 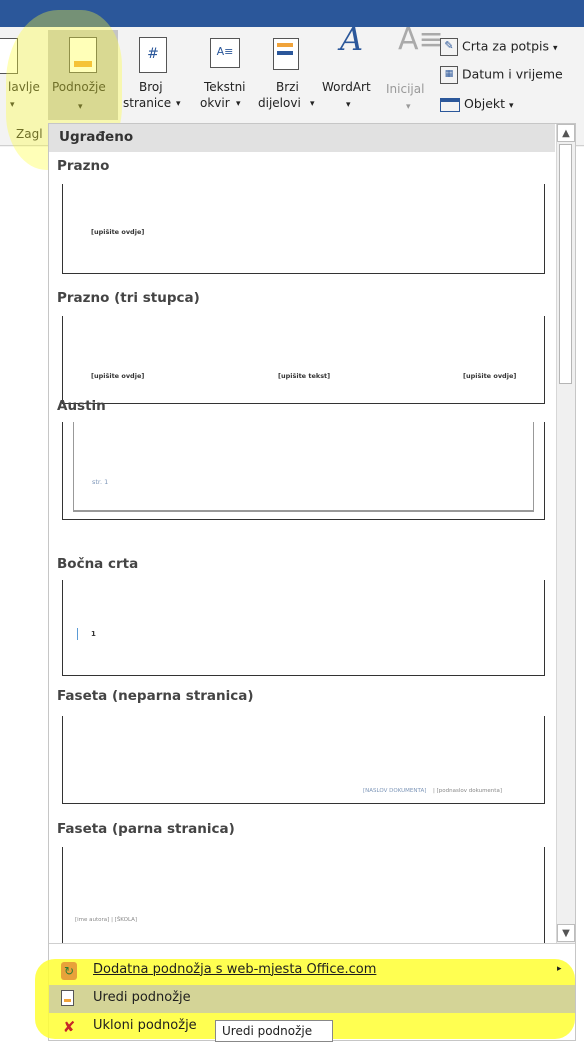 What do you see at coordinates (449, 47) in the screenshot?
I see `pen-icon: ✎` at bounding box center [449, 47].